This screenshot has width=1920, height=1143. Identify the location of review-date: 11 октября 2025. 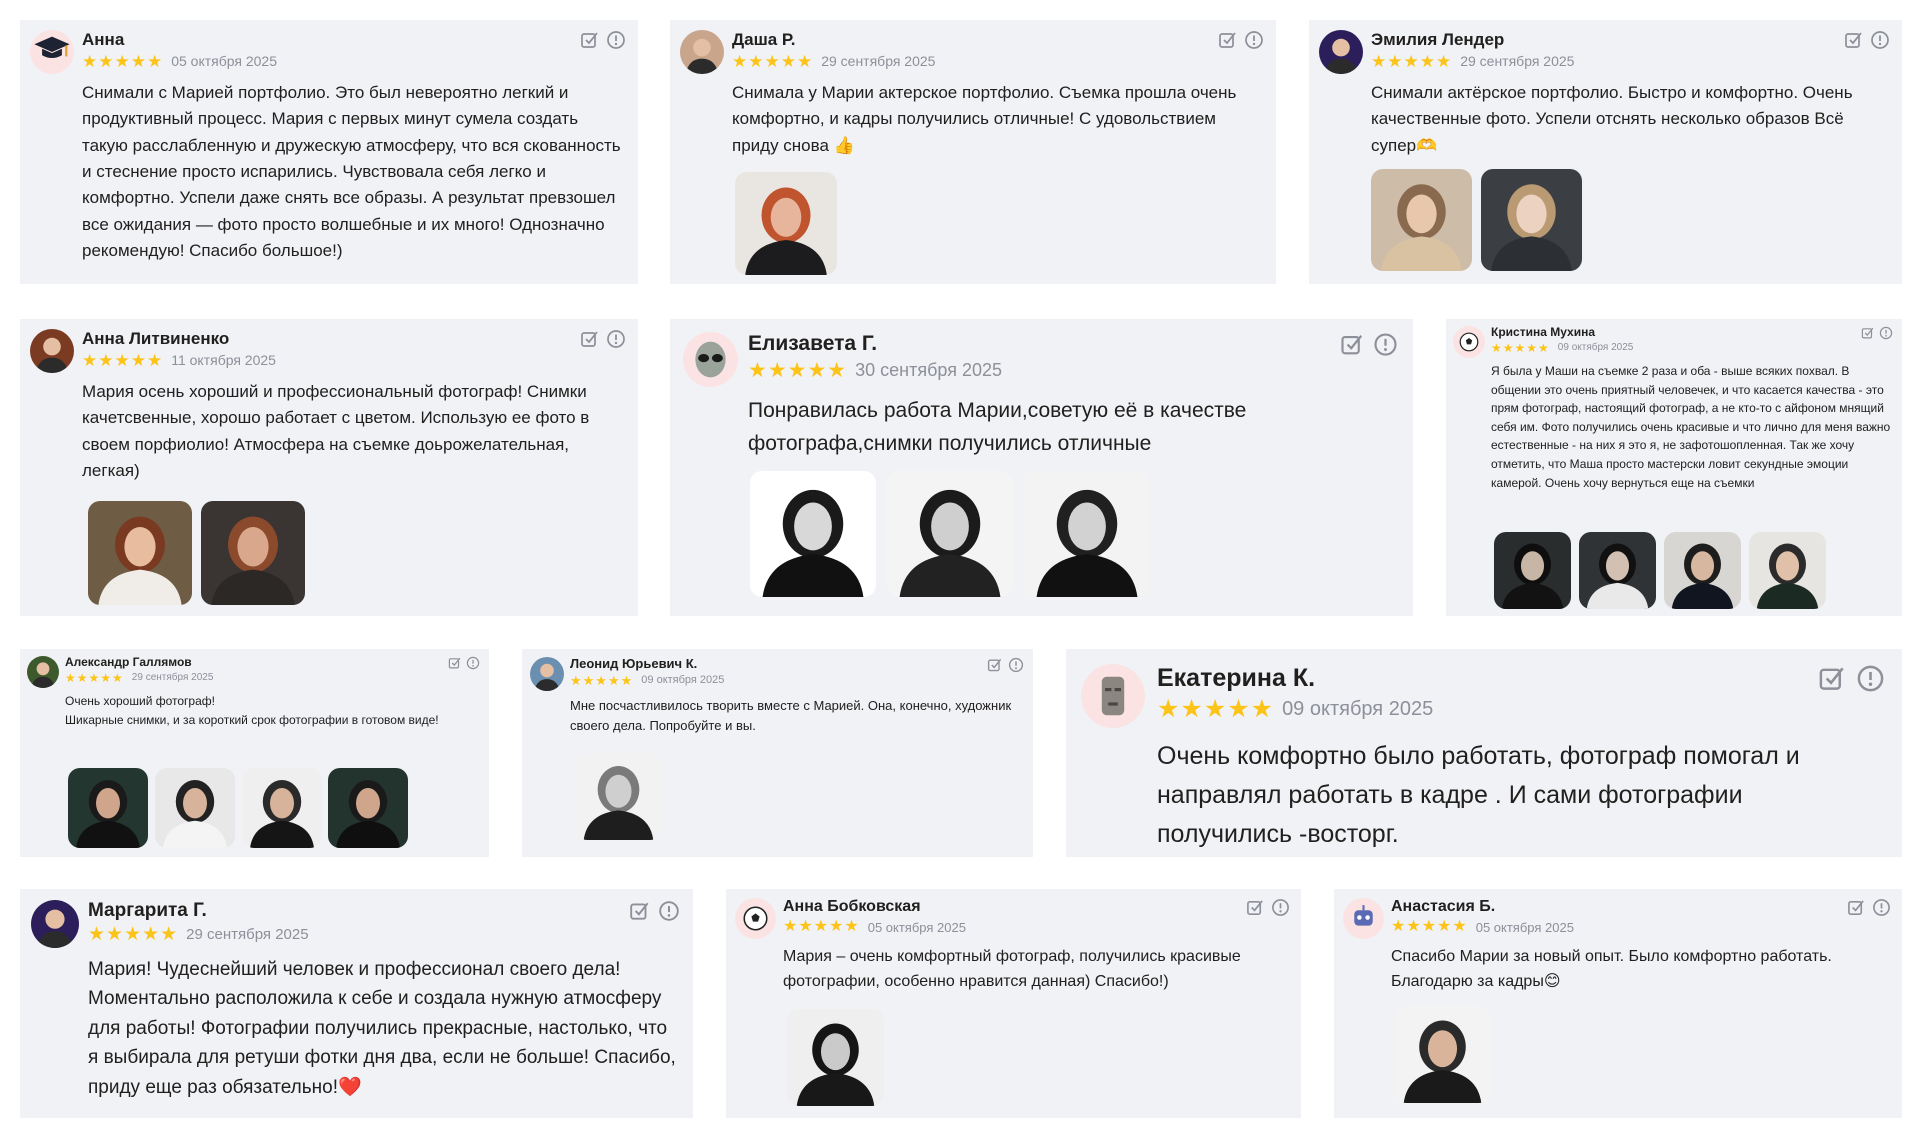
(223, 360).